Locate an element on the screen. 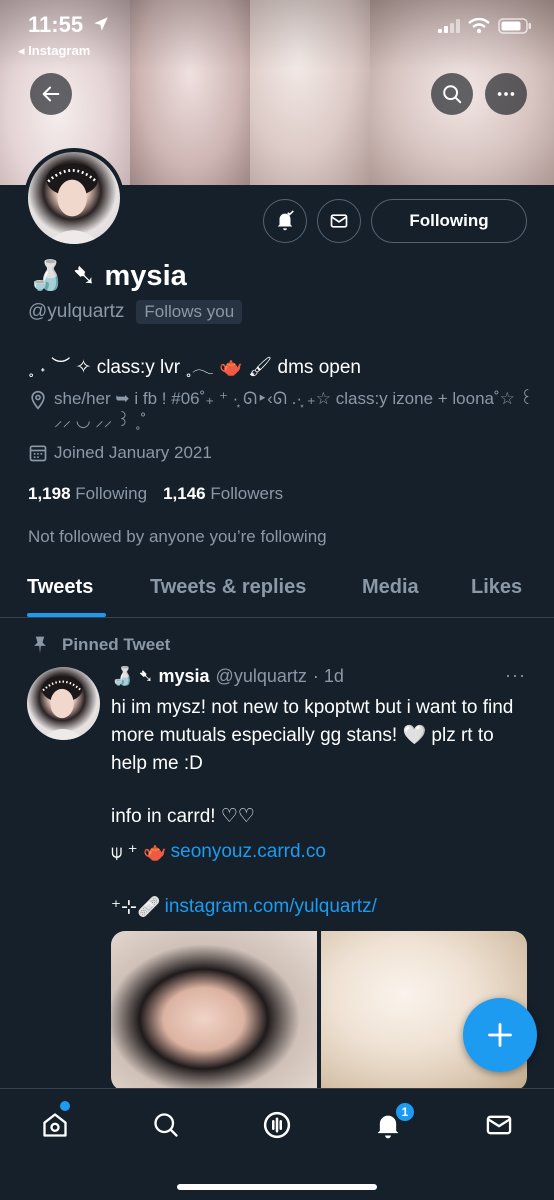 Image resolution: width=554 pixels, height=1200 pixels. back-to-instagram-link: ◂ Instagram is located at coordinates (54, 51).